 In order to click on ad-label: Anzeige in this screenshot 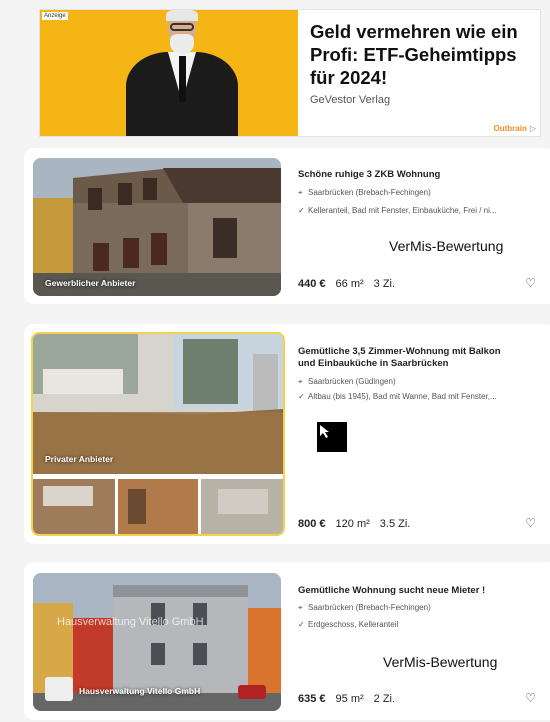, I will do `click(55, 16)`.